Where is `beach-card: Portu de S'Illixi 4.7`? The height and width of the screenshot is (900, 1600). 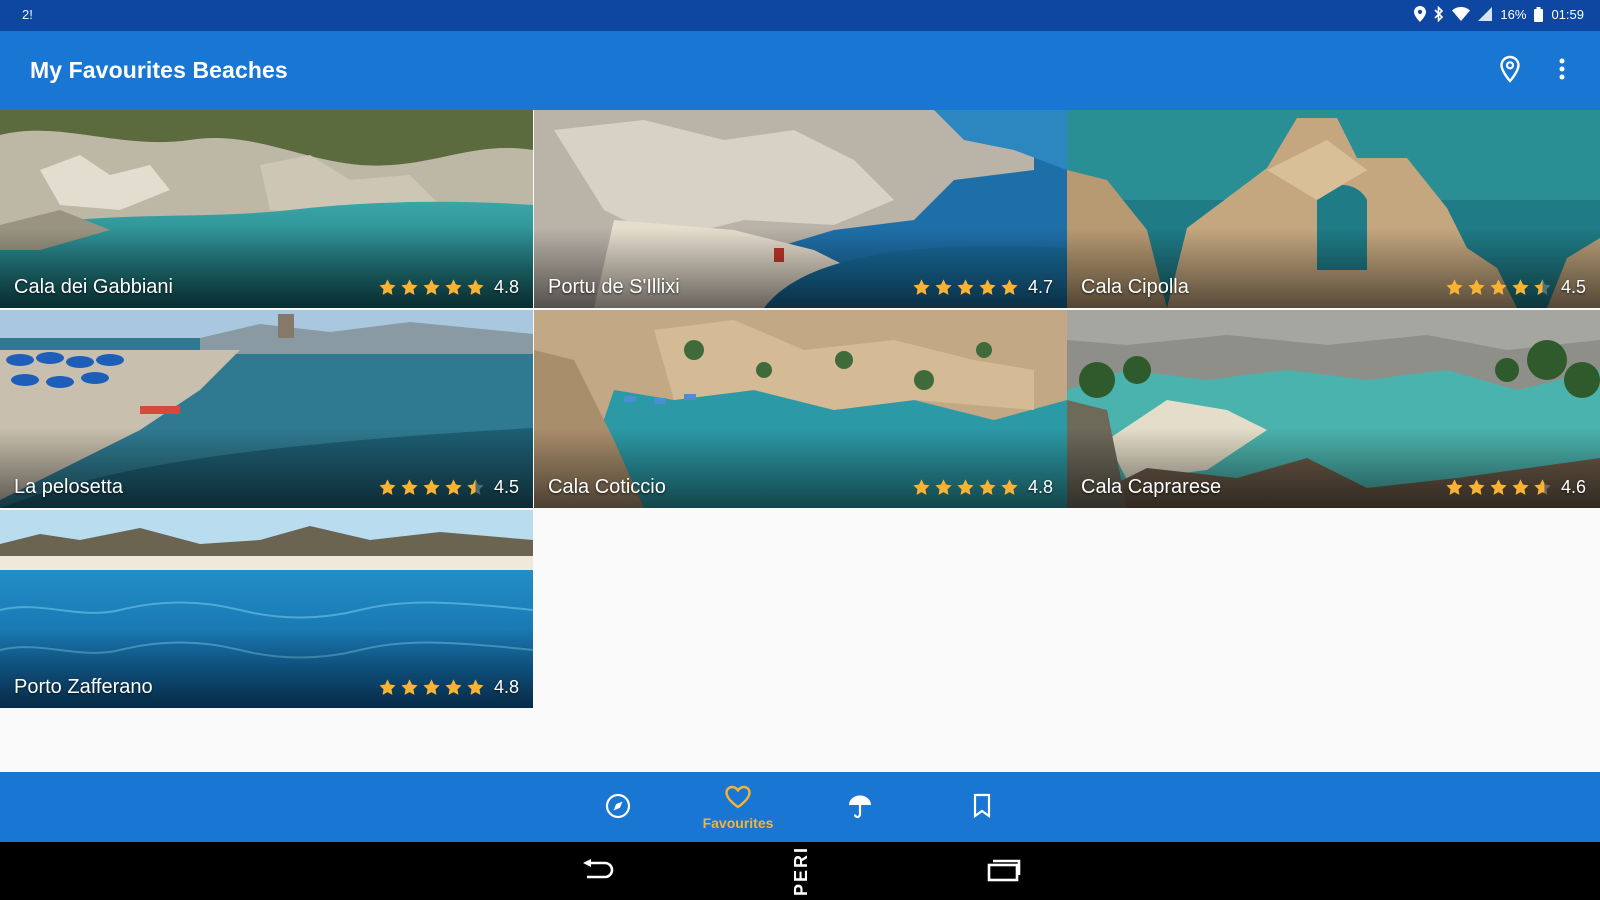
beach-card: Portu de S'Illixi 4.7 is located at coordinates (800, 209).